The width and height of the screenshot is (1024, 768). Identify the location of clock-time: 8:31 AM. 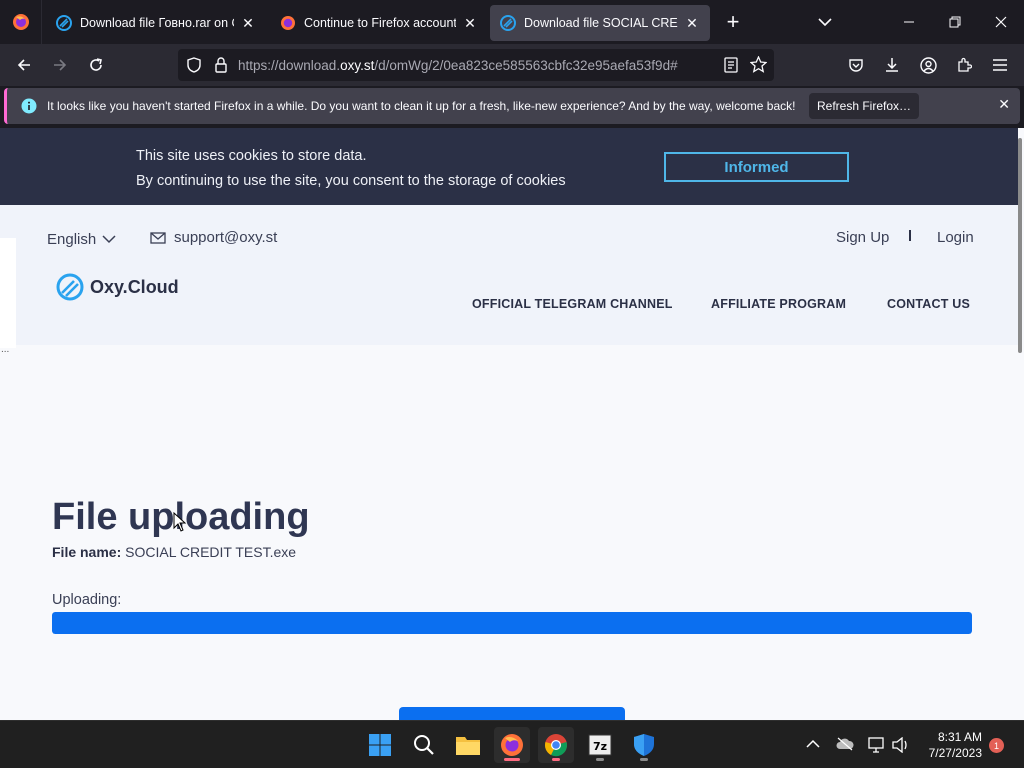
(959, 737).